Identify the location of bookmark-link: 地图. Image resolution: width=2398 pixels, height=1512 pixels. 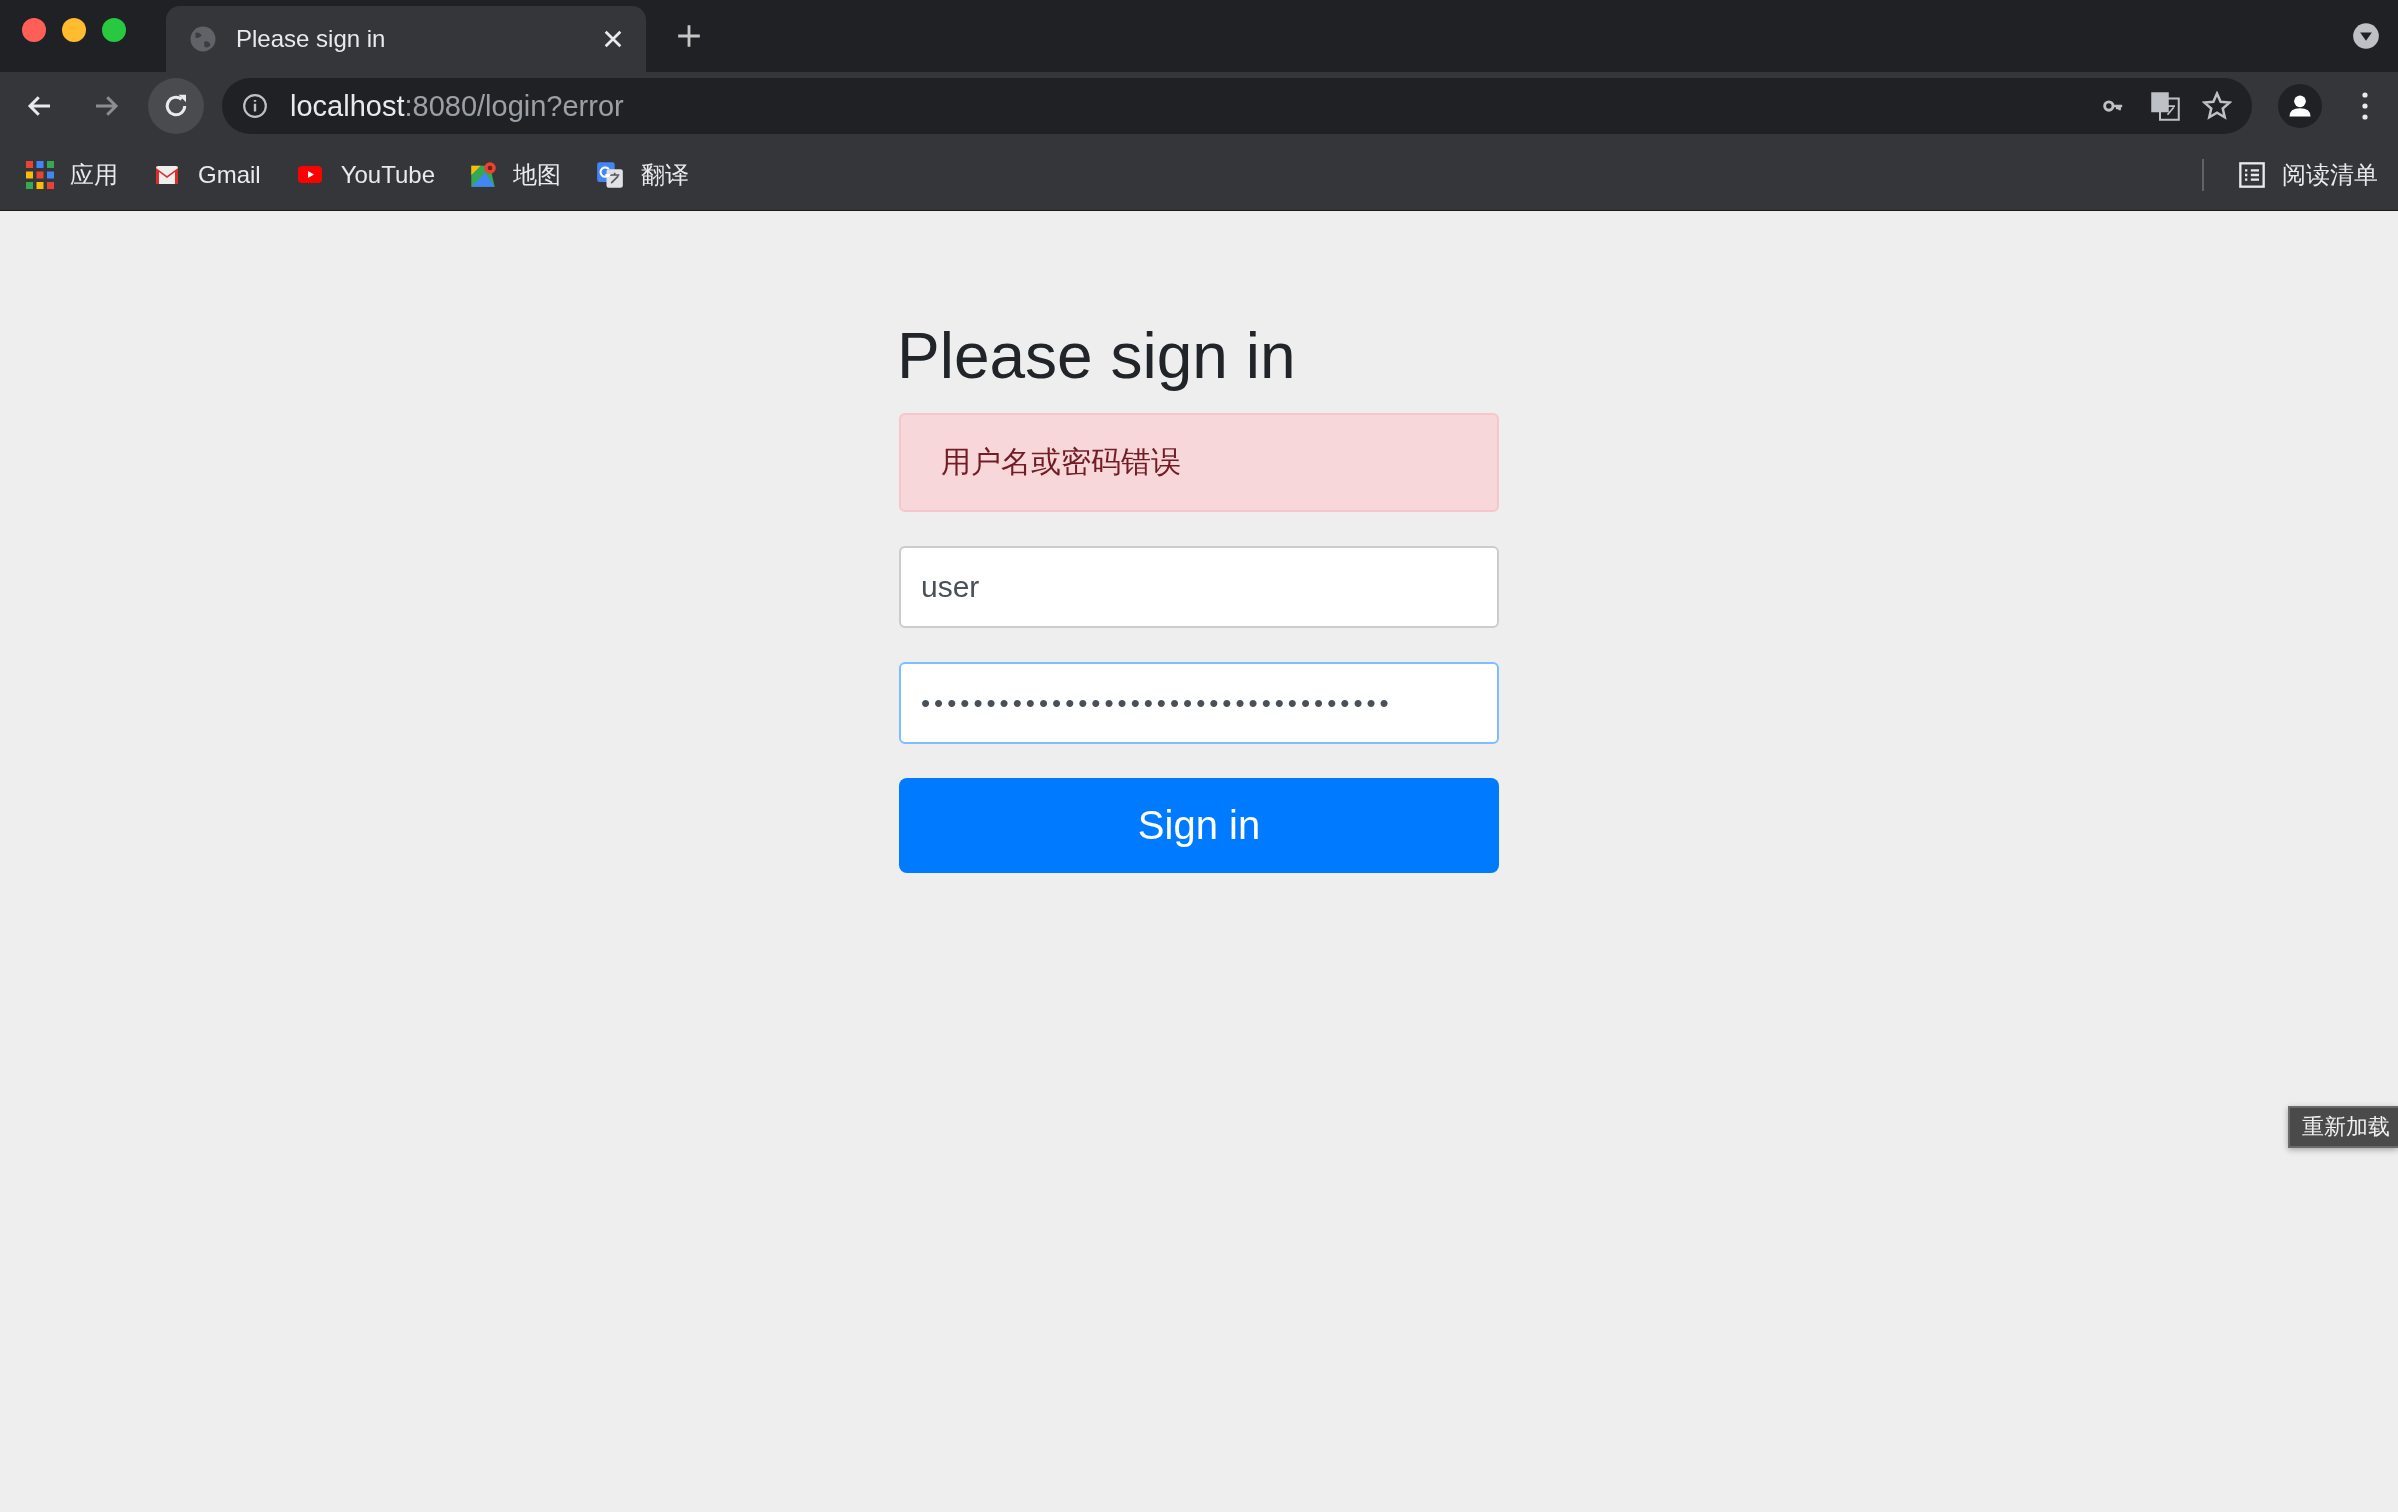
(515, 175).